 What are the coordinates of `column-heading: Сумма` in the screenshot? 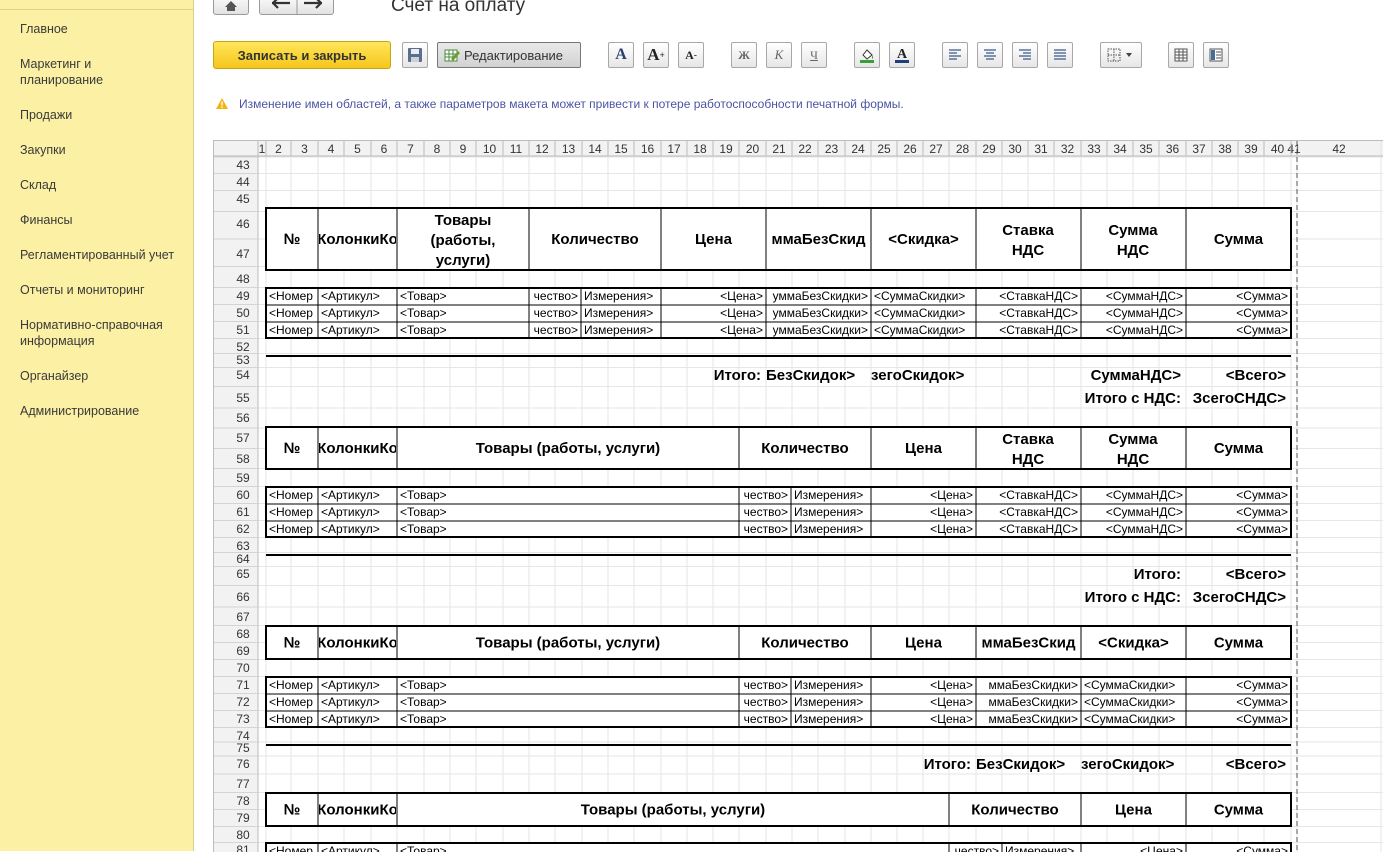 It's located at (1239, 448).